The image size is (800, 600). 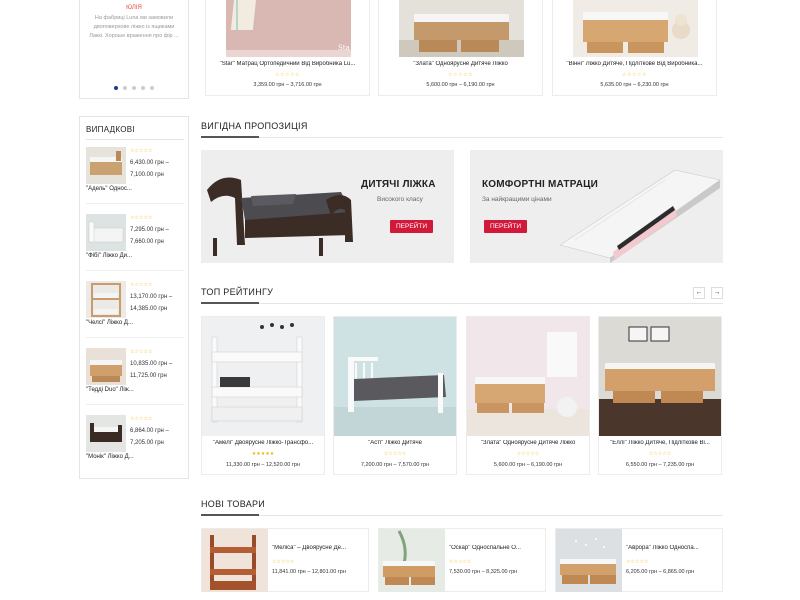 I want to click on product-title: "Асті" Ліжко Дитяче, so click(x=395, y=443).